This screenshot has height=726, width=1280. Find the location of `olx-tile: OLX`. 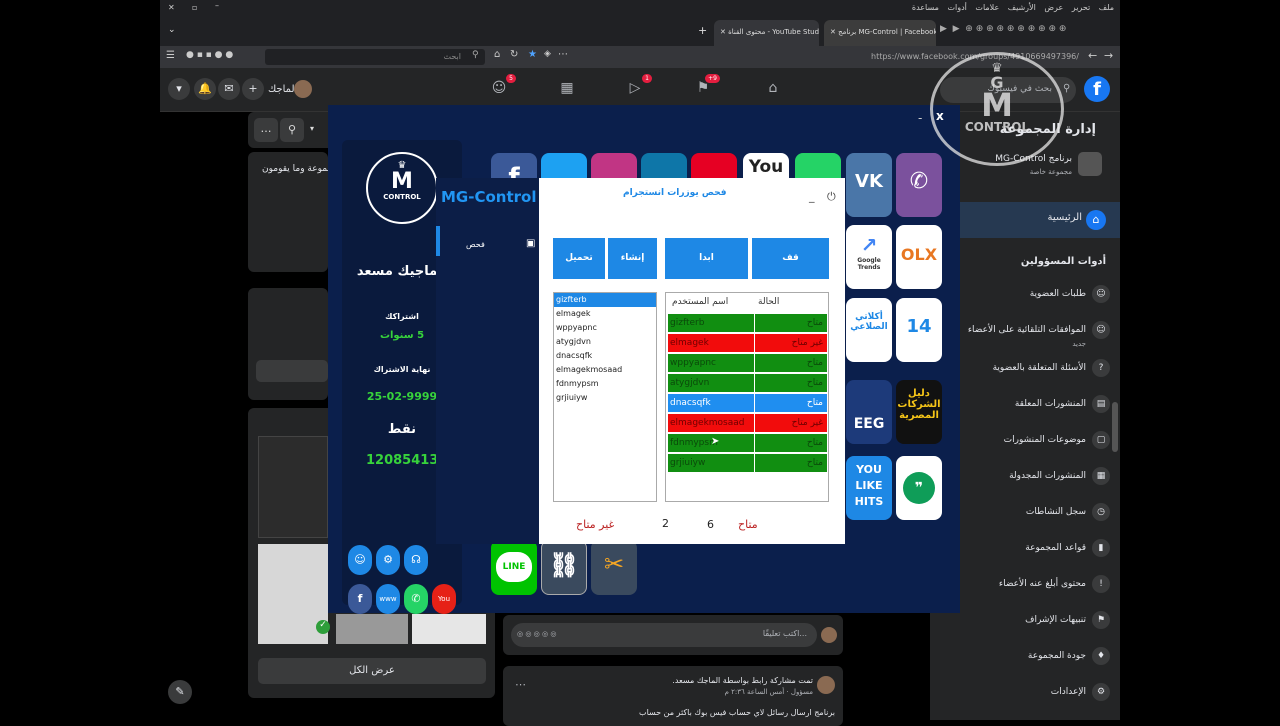

olx-tile: OLX is located at coordinates (919, 257).